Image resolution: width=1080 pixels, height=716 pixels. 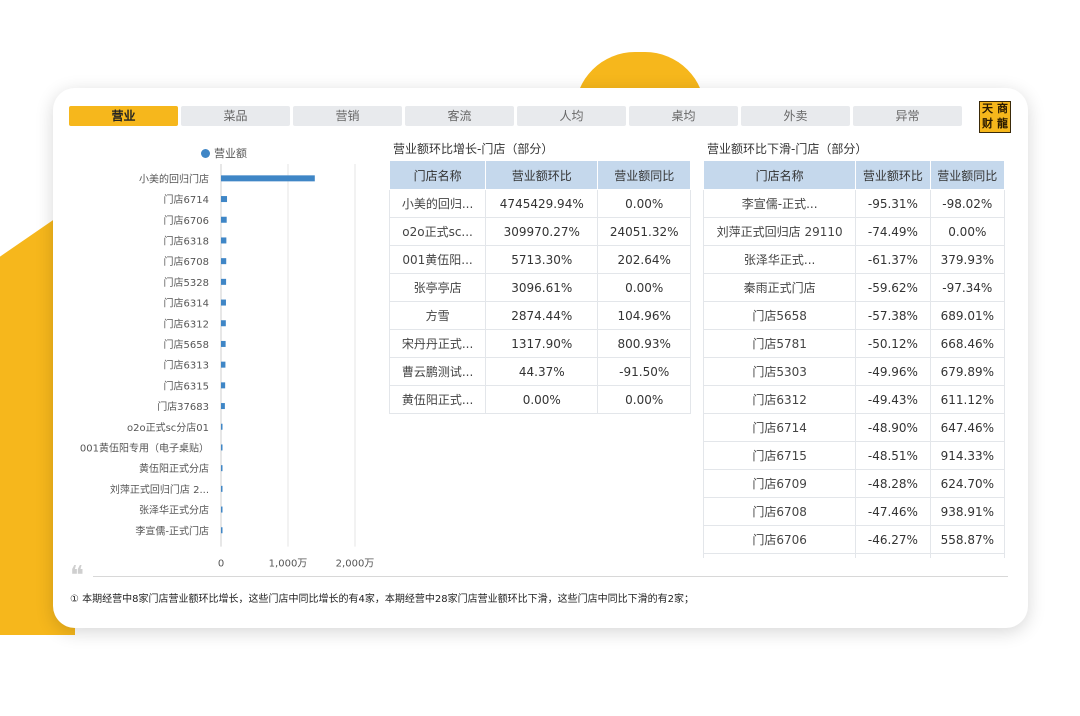 I want to click on table-cell: -50.12%, so click(x=893, y=343).